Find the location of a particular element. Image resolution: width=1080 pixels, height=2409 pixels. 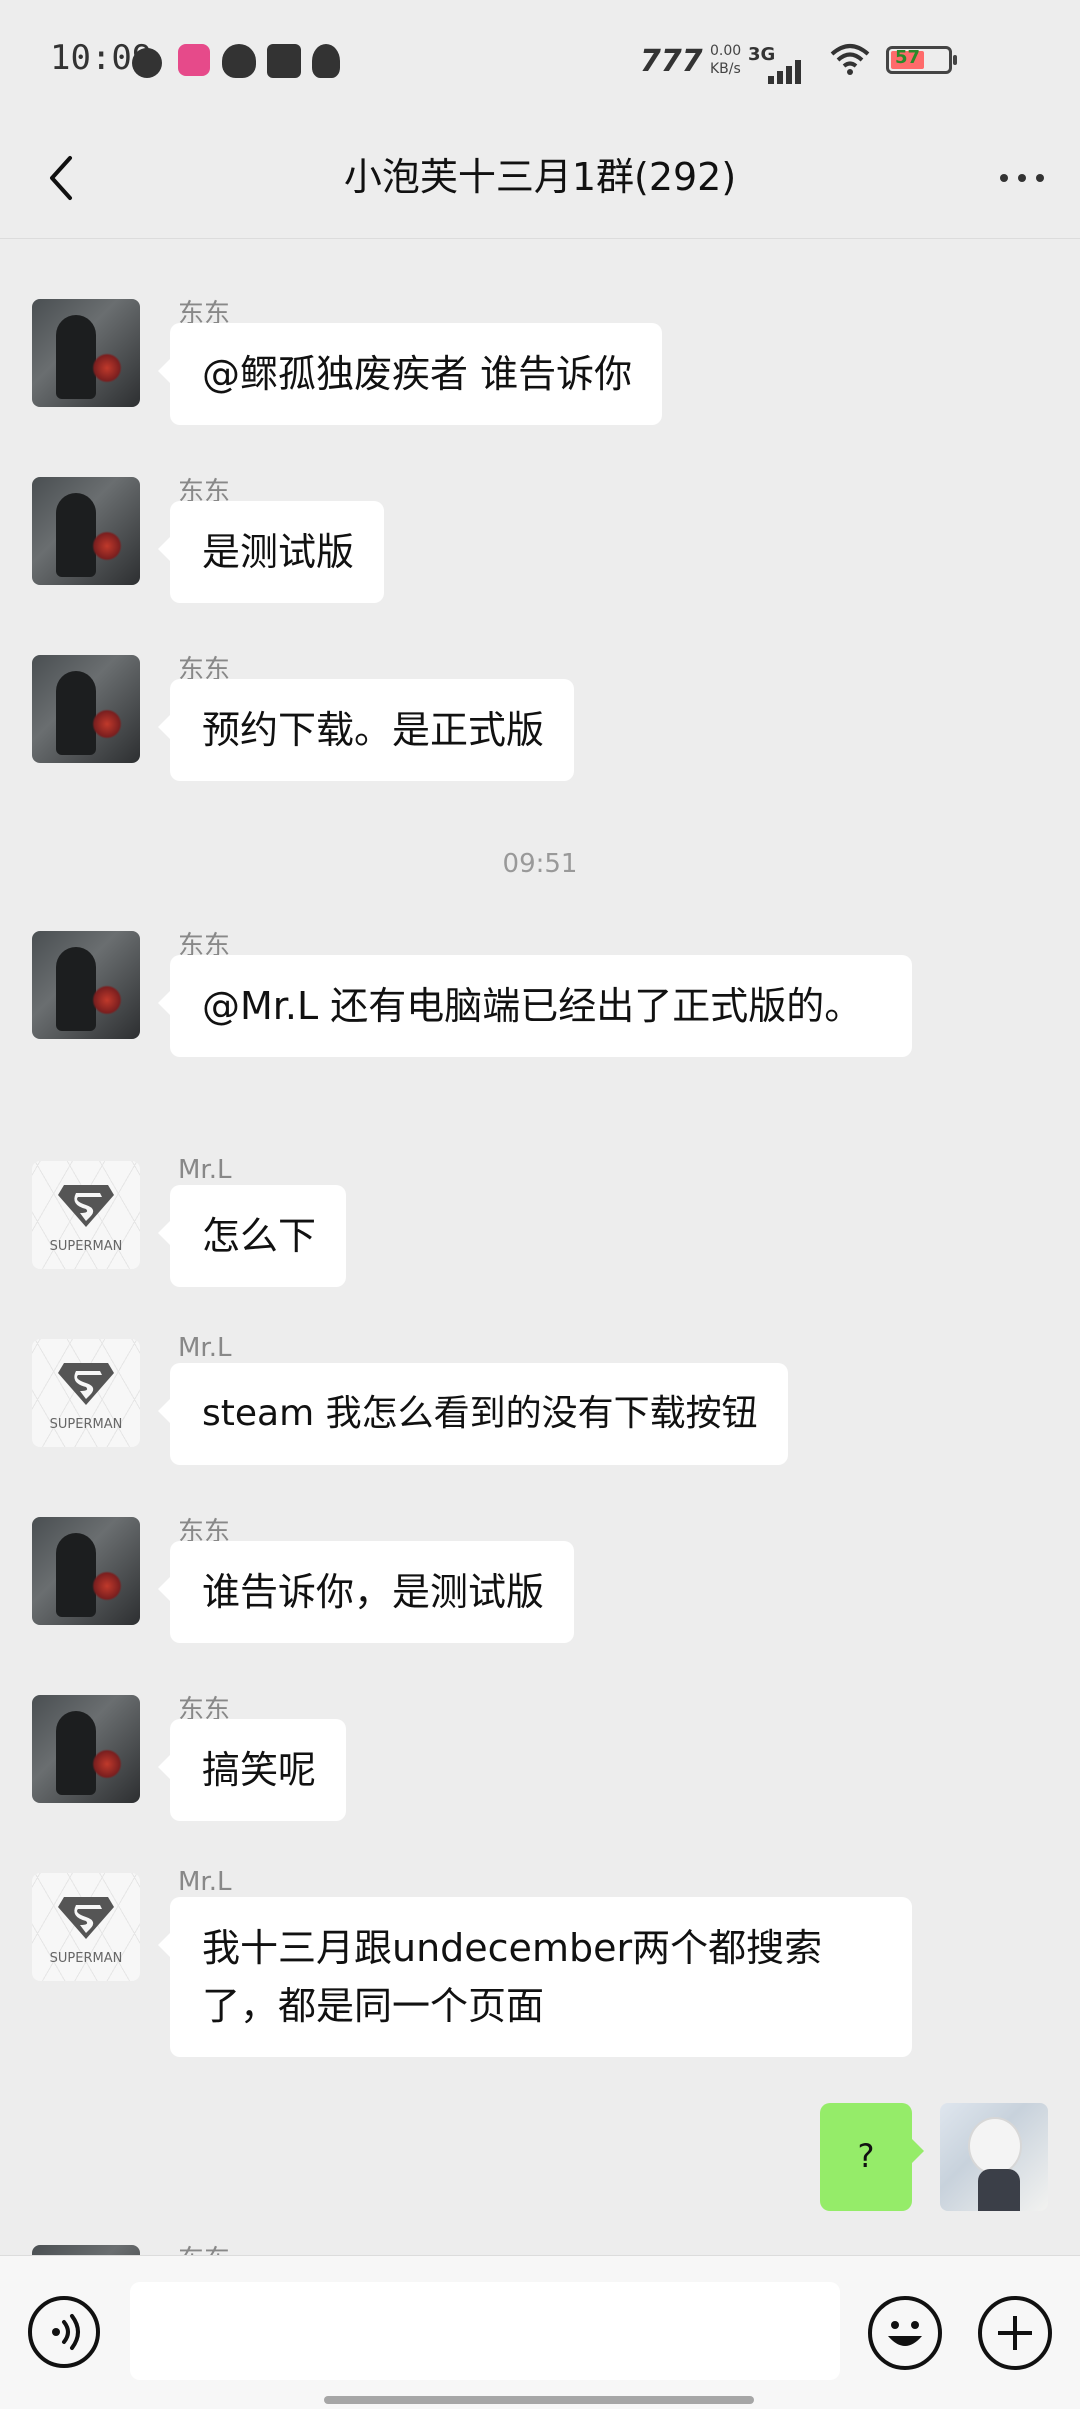

home-indicator is located at coordinates (539, 2400).